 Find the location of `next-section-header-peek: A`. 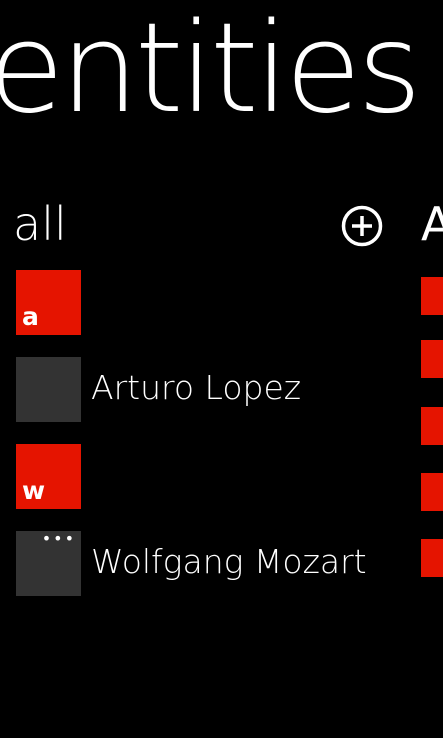

next-section-header-peek: A is located at coordinates (432, 224).